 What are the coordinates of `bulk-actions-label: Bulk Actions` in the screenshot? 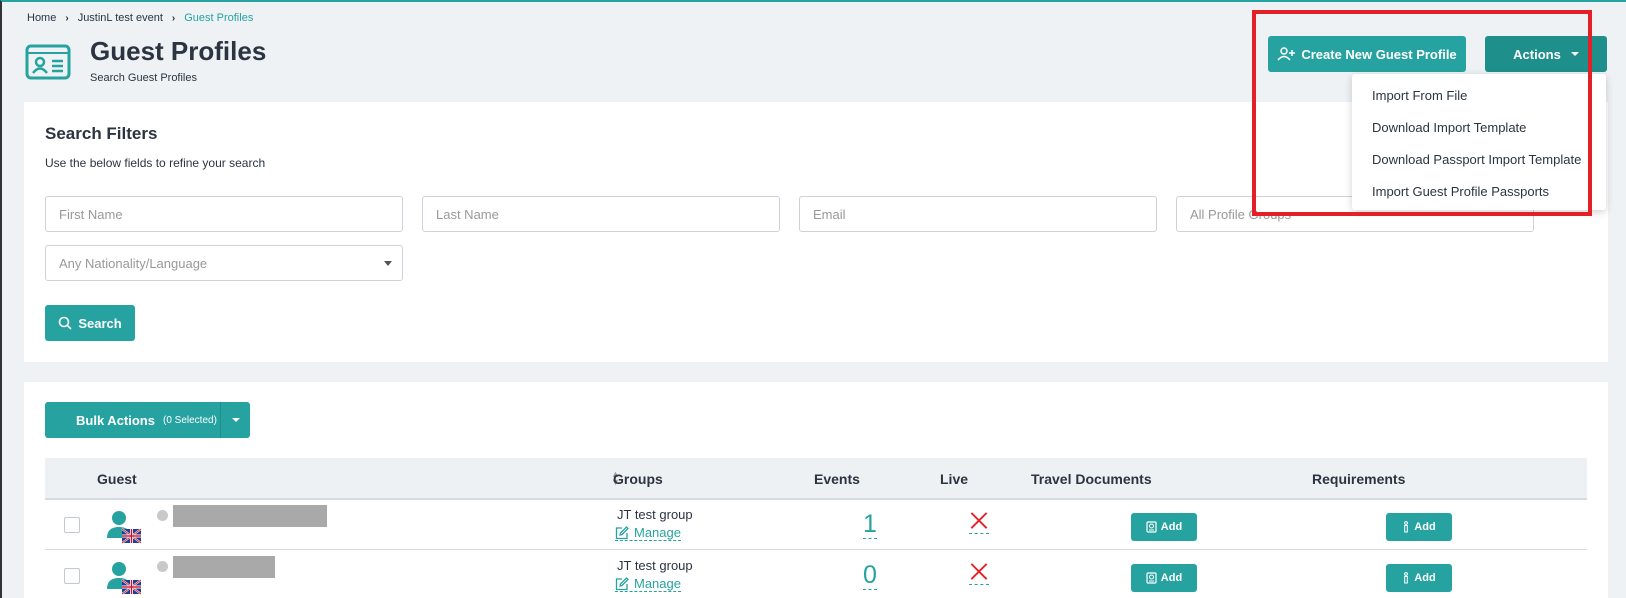 It's located at (115, 420).